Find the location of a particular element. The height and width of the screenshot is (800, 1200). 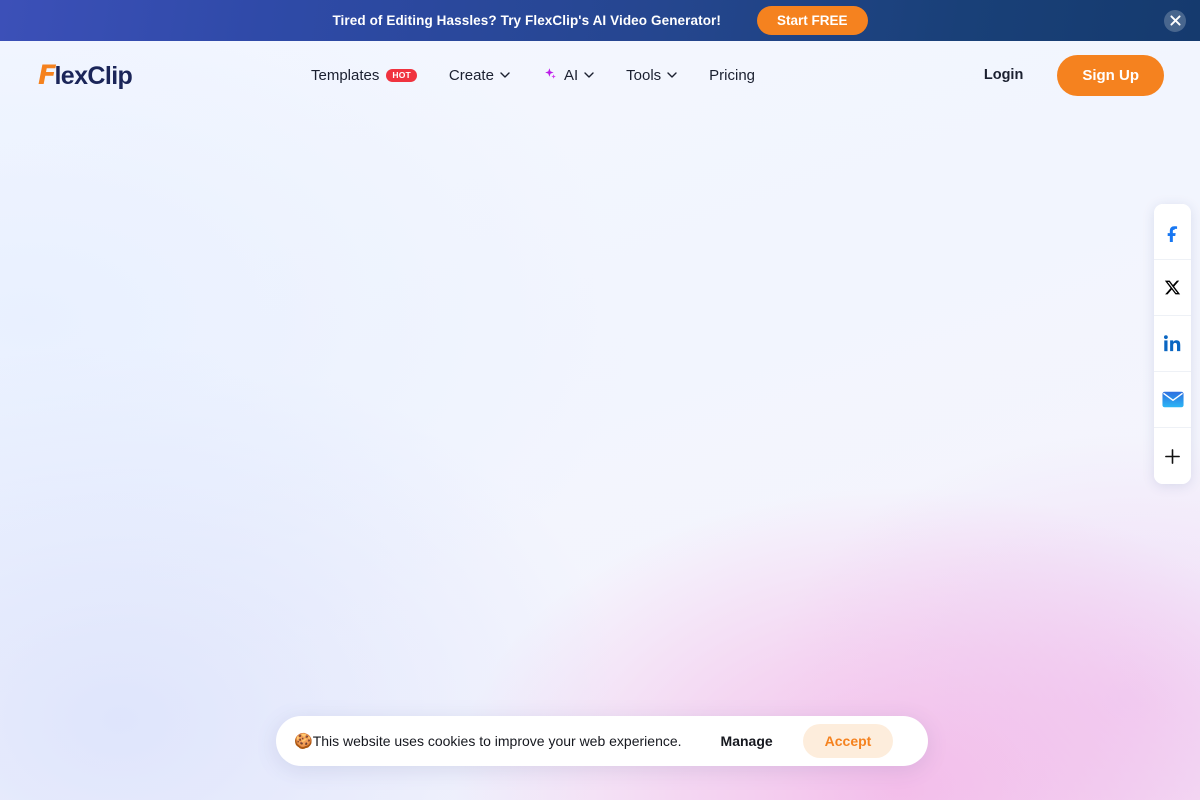

logo-wordmark: lexClip is located at coordinates (93, 75).